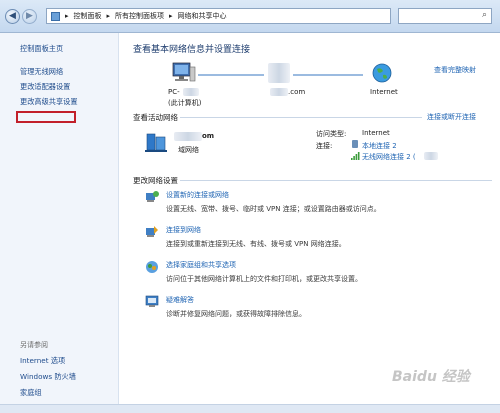  Describe the element at coordinates (183, 230) in the screenshot. I see `task-connect-network-link: 连接到网络` at that location.